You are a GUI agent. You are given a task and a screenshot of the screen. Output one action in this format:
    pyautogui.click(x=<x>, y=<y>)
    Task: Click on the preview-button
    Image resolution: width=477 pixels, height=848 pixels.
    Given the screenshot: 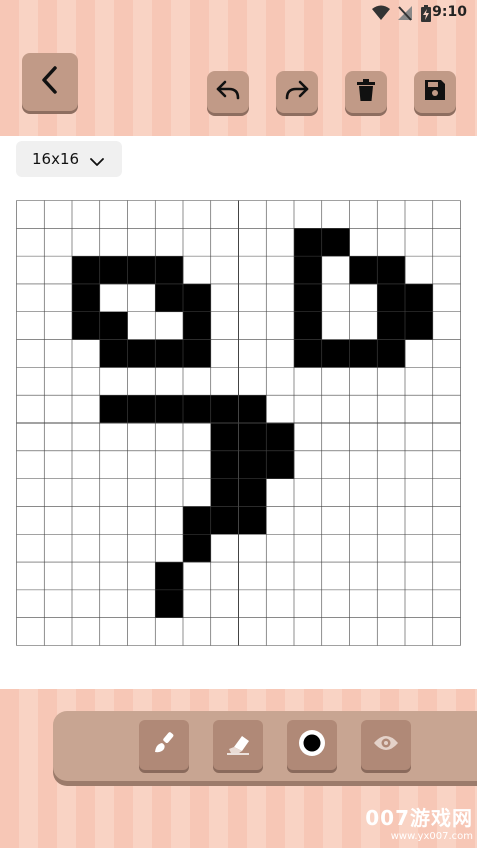 What is the action you would take?
    pyautogui.click(x=386, y=745)
    